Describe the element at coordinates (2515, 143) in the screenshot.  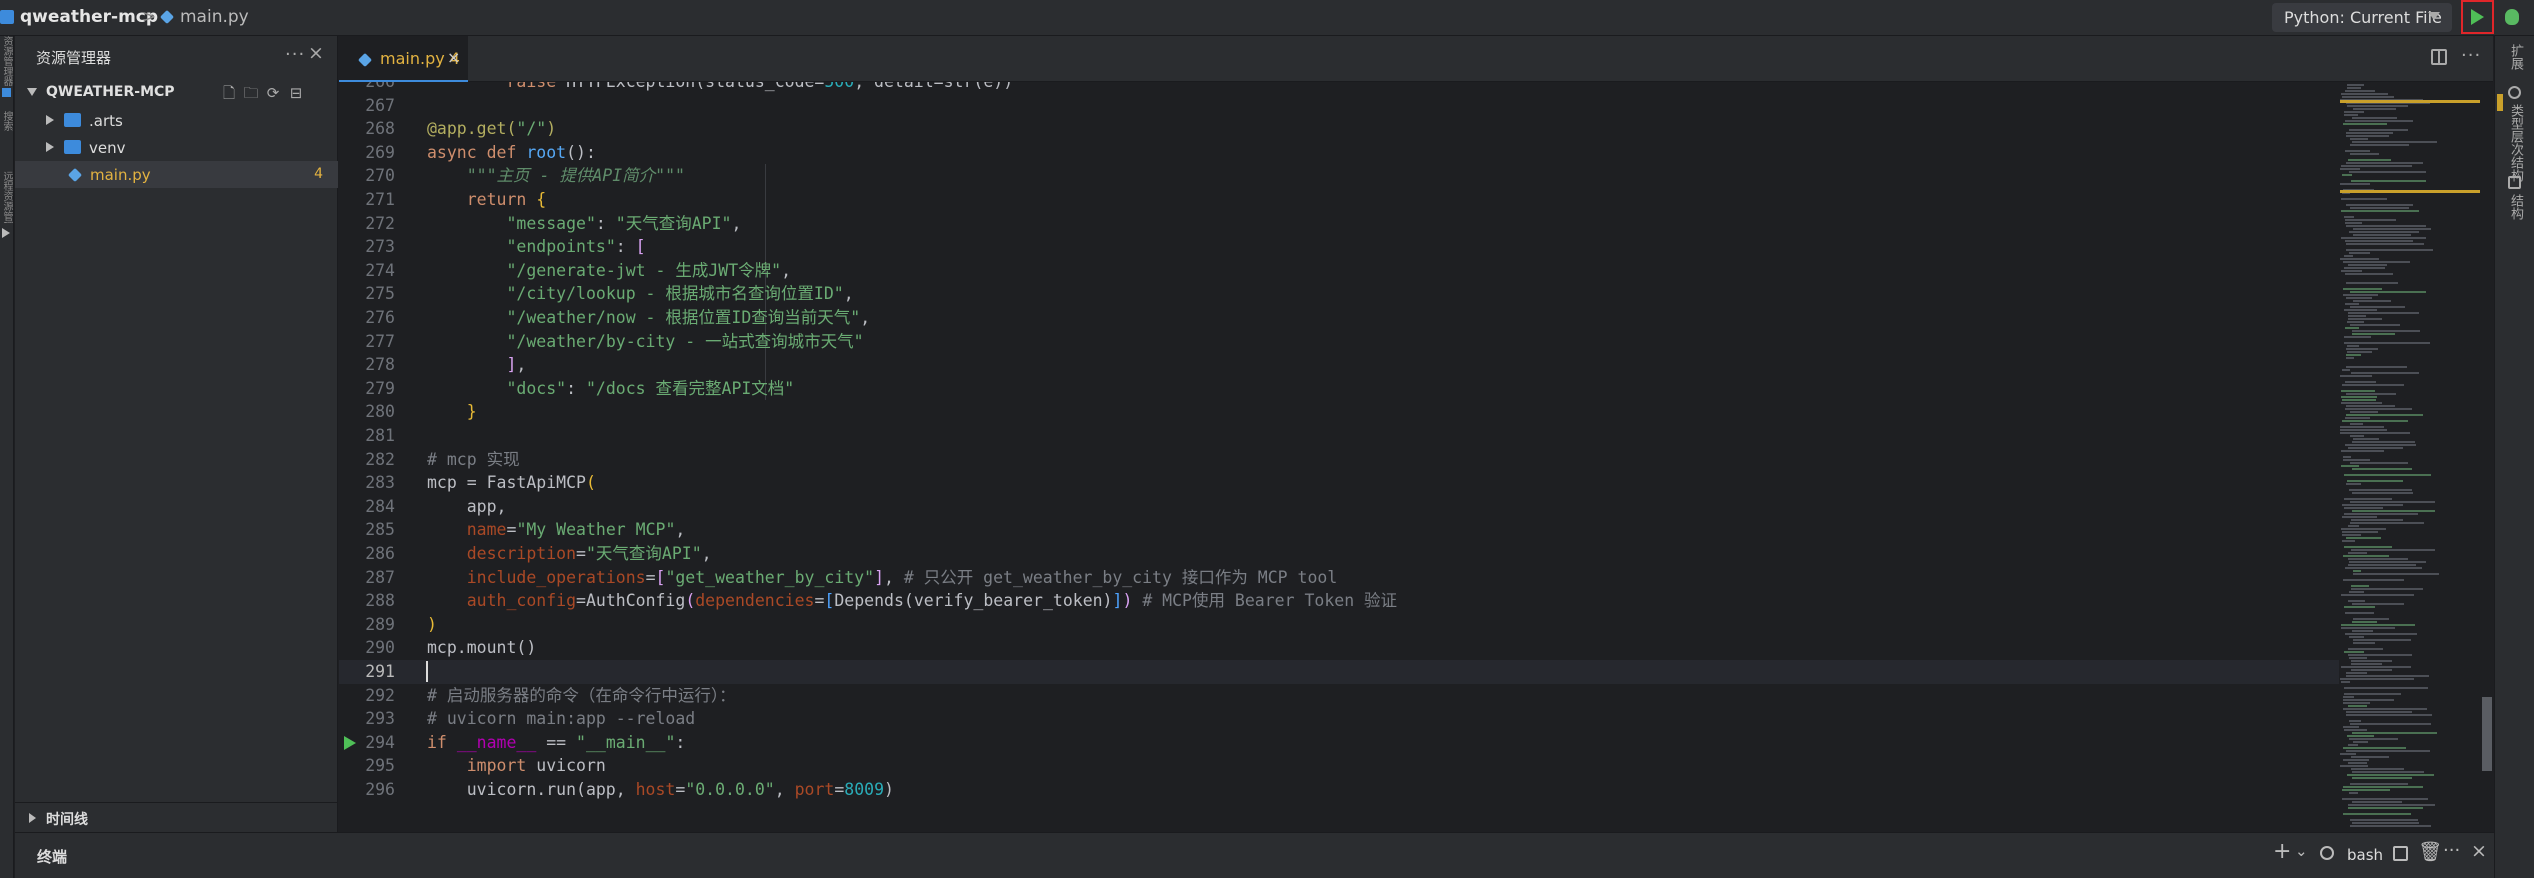
I see `type-hierarchy-tool-label: 类型层次结构` at that location.